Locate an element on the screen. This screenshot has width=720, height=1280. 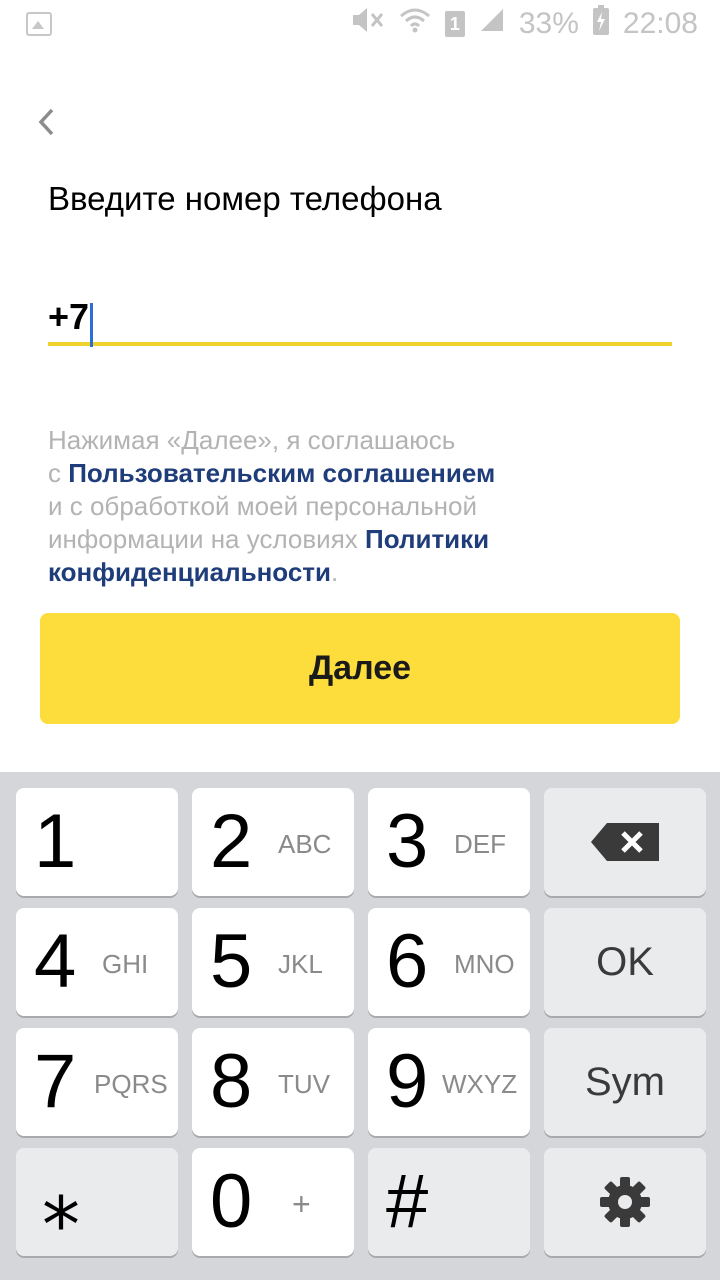
back-button is located at coordinates (50, 122).